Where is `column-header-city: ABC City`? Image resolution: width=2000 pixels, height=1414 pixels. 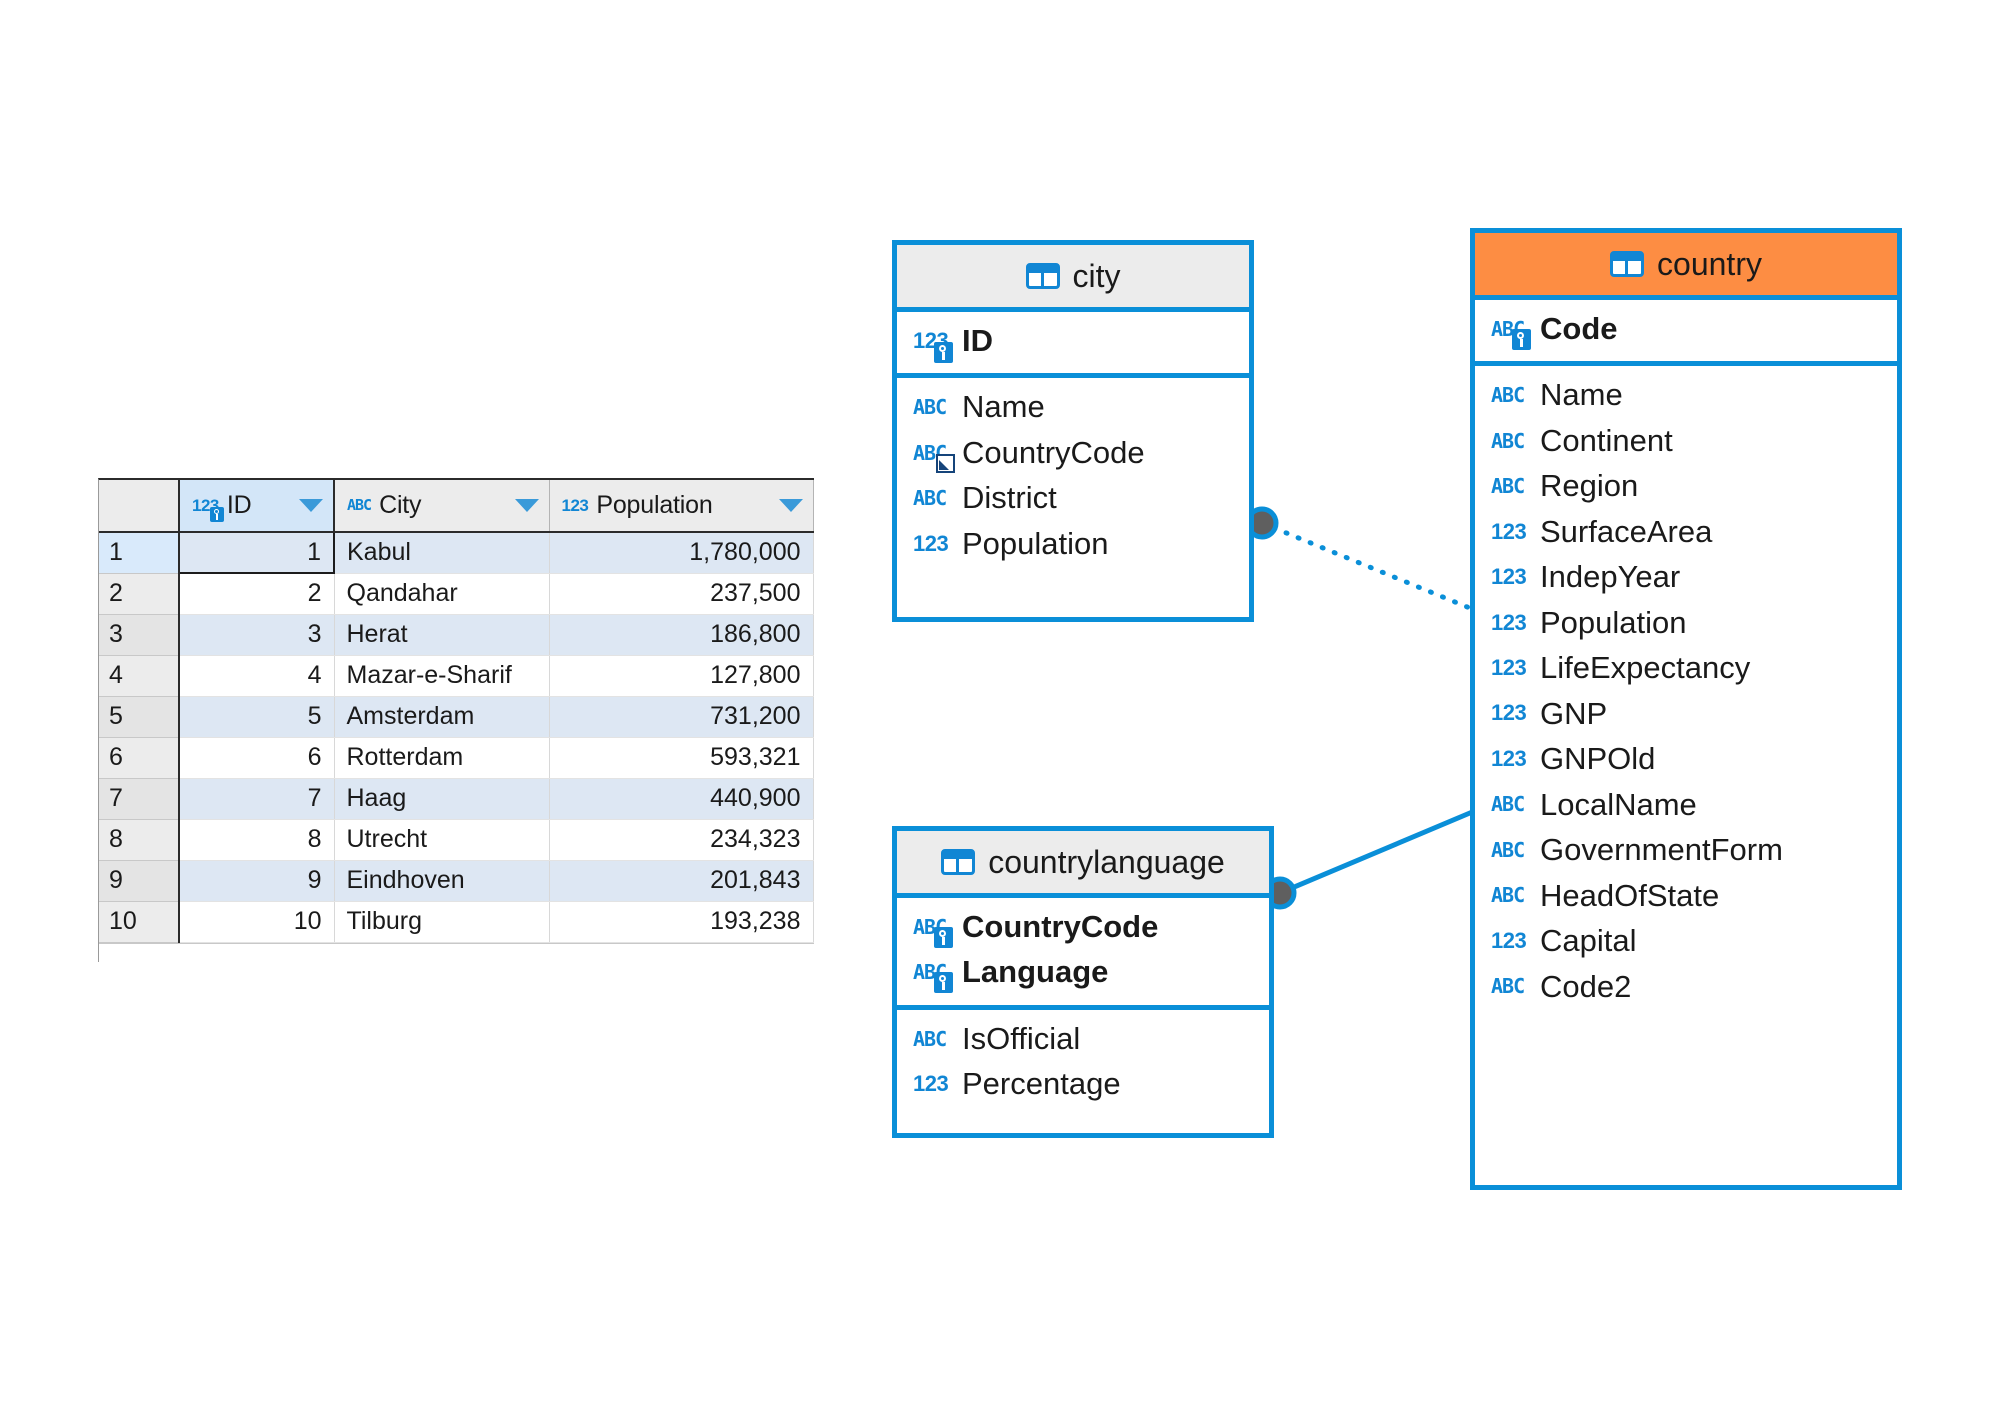
column-header-city: ABC City is located at coordinates (442, 506).